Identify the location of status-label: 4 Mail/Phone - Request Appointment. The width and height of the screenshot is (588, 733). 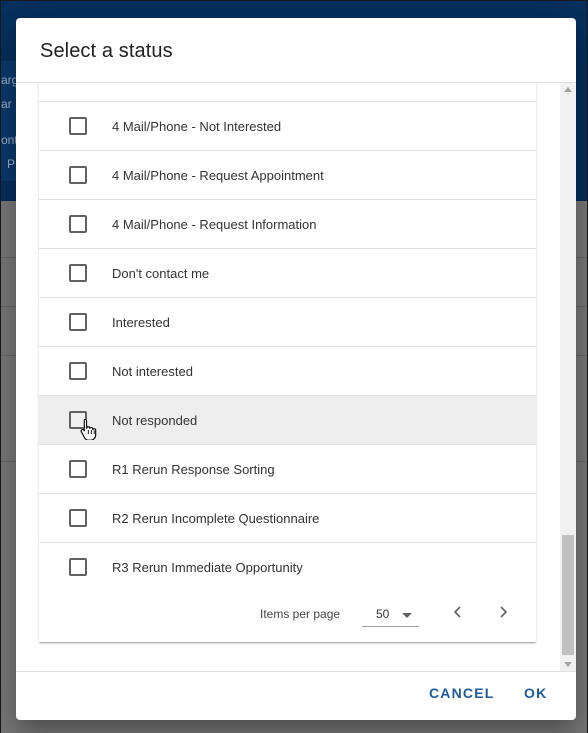
(218, 175).